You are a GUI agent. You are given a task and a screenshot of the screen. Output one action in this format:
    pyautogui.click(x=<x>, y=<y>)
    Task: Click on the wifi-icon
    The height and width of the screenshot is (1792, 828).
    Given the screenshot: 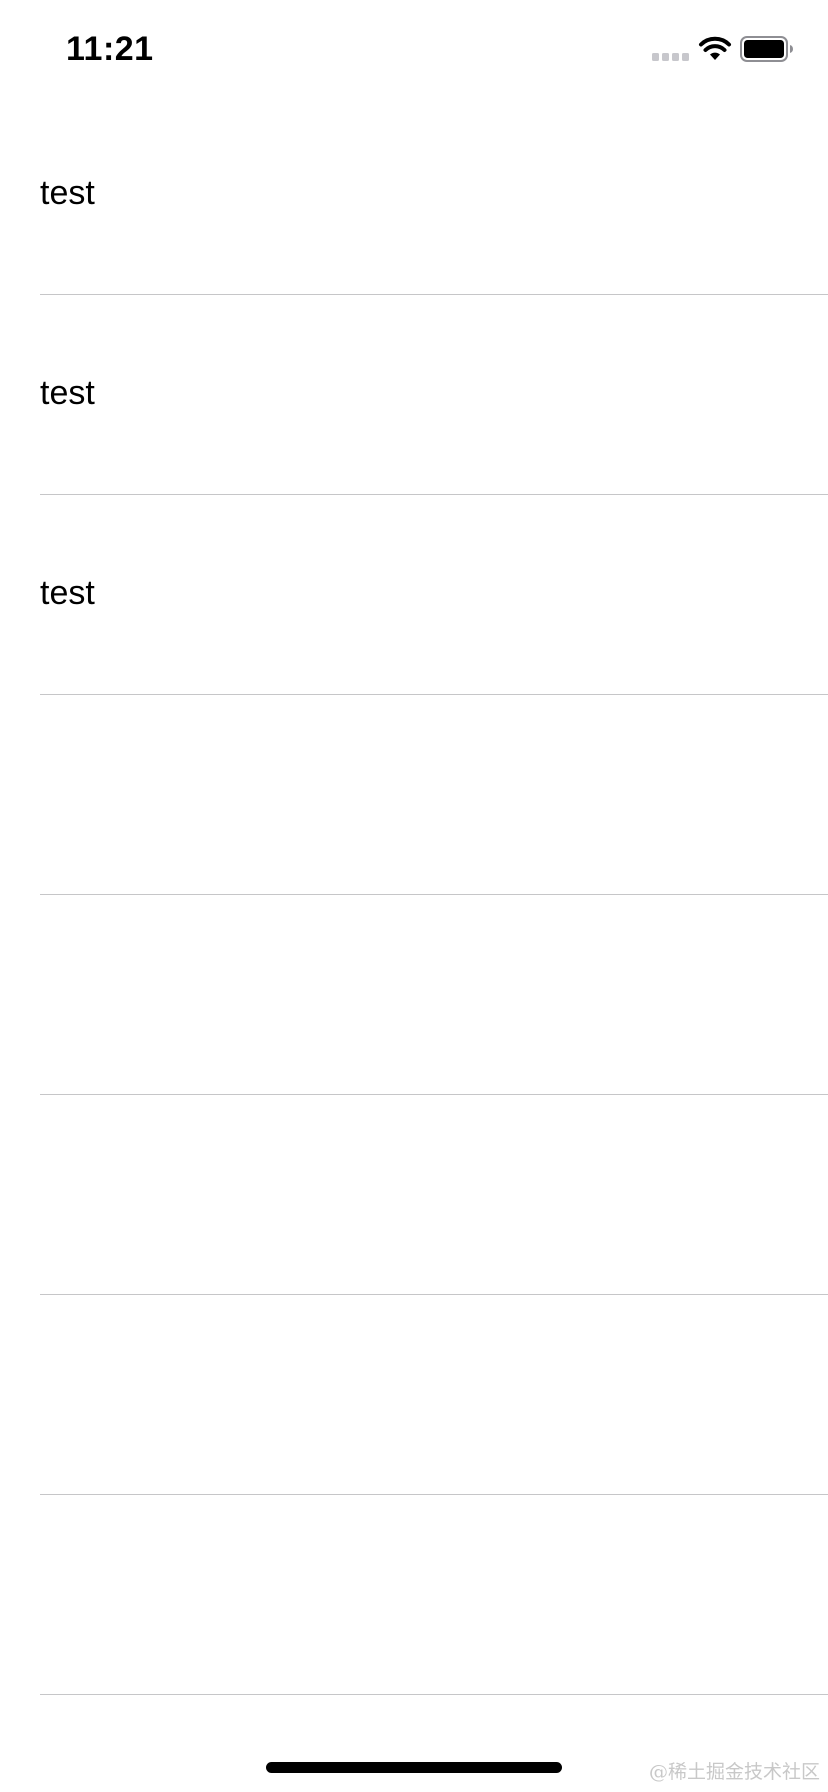 What is the action you would take?
    pyautogui.click(x=715, y=48)
    